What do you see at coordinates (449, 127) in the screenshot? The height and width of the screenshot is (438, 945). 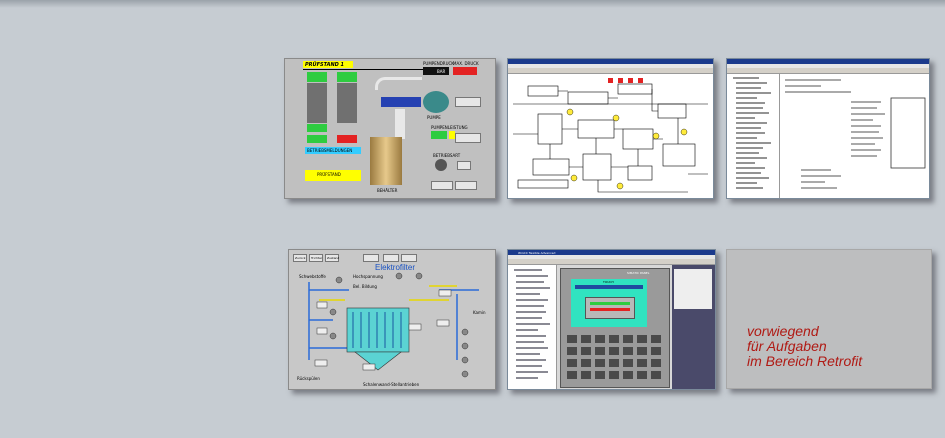 I see `pumpenleistung-label: PUMPENLEISTUNG` at bounding box center [449, 127].